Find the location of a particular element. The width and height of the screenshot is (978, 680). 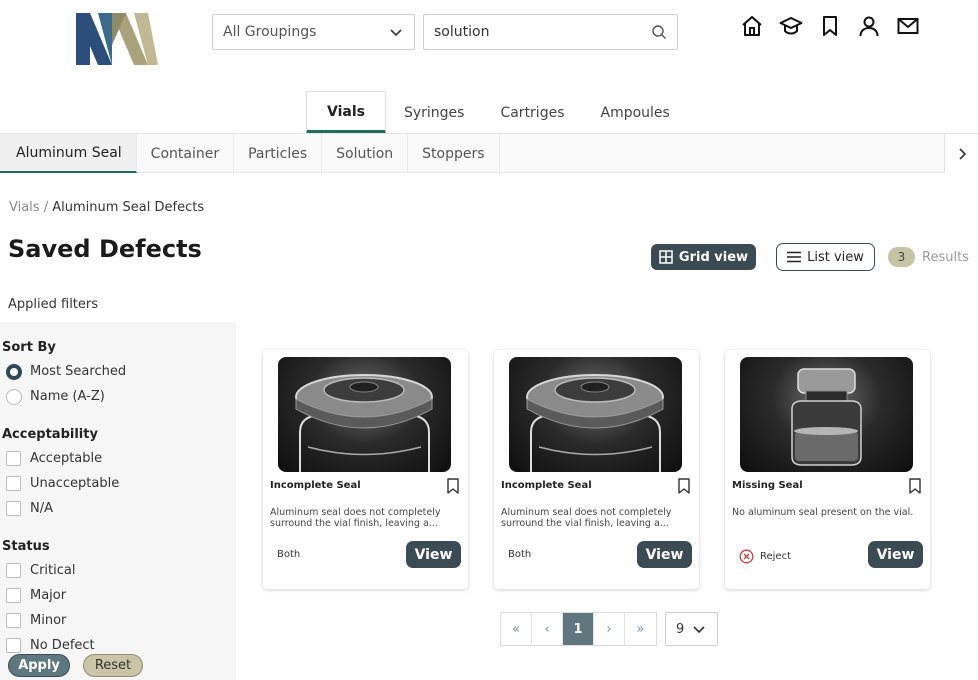

filter-label: Unacceptable is located at coordinates (75, 483).